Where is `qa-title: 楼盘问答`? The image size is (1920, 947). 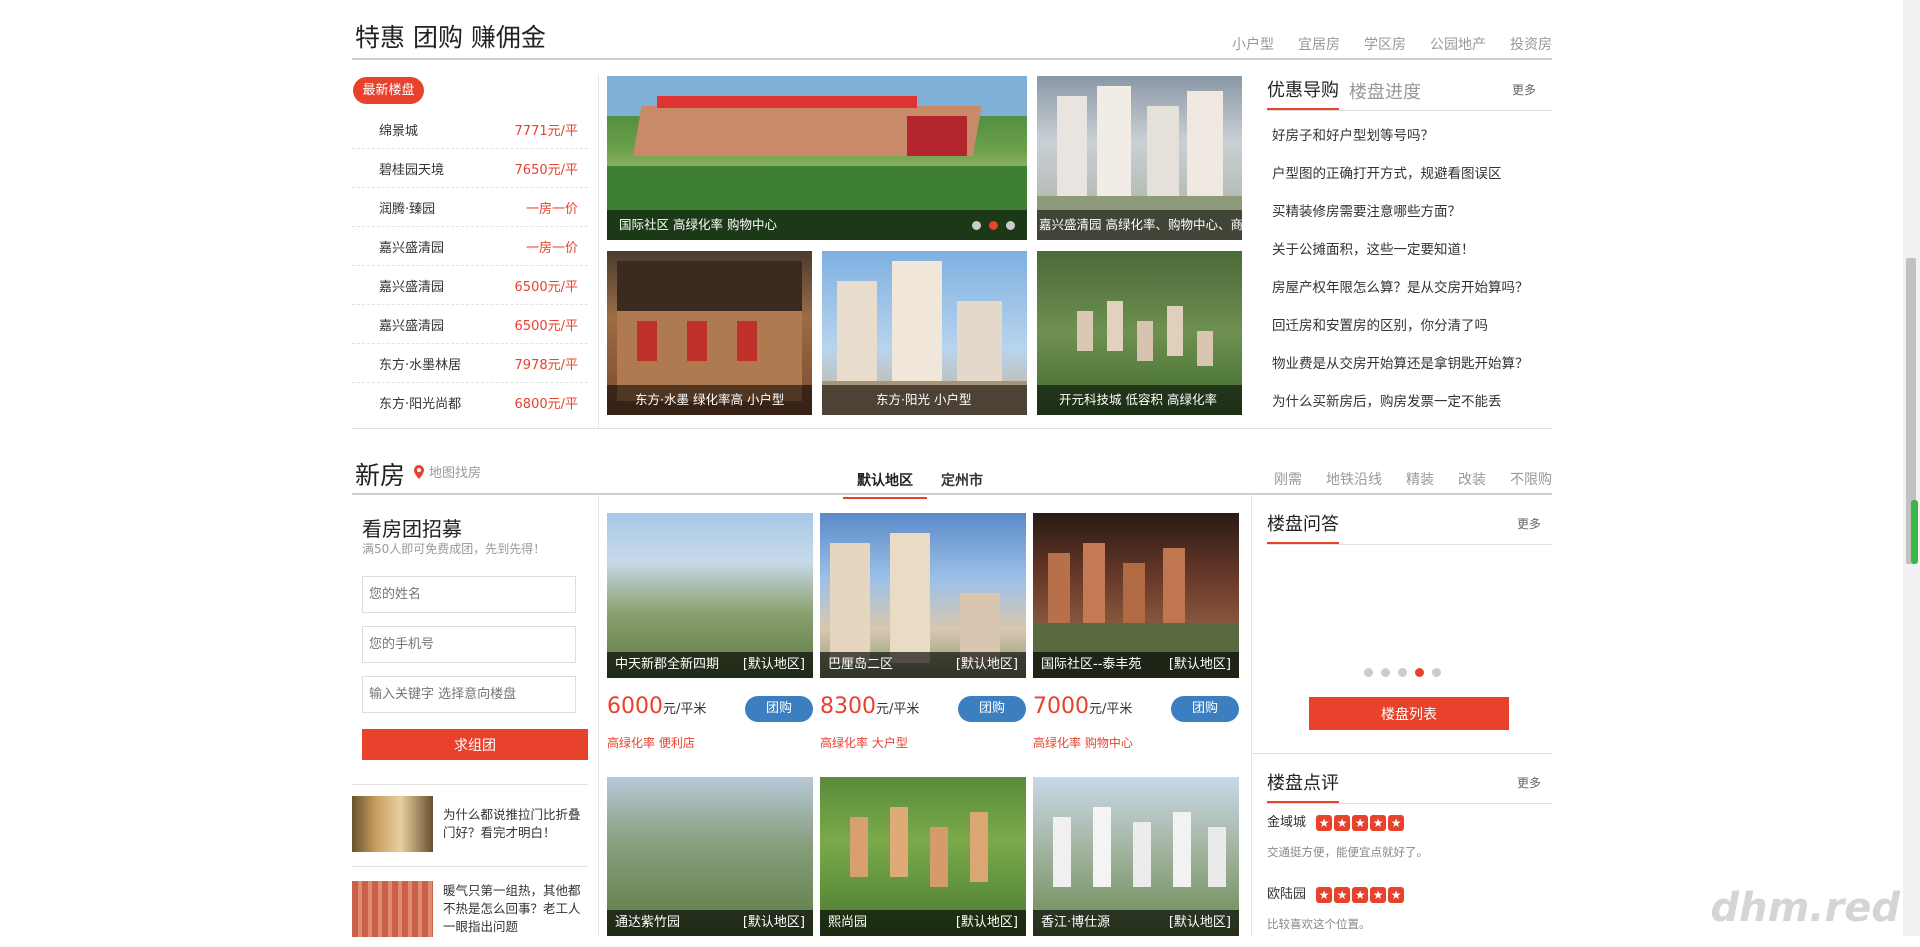
qa-title: 楼盘问答 is located at coordinates (1303, 527).